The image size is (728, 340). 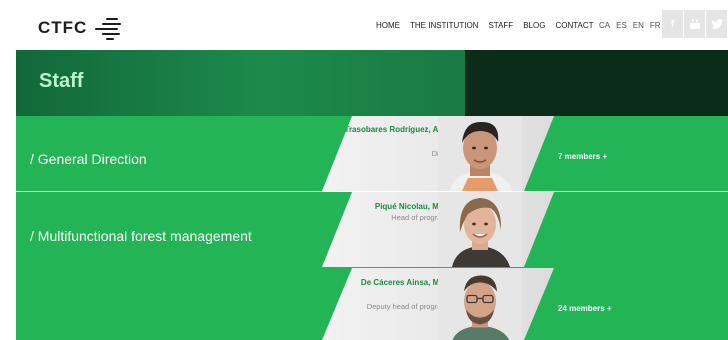 What do you see at coordinates (585, 308) in the screenshot?
I see `members-count: 24 members +` at bounding box center [585, 308].